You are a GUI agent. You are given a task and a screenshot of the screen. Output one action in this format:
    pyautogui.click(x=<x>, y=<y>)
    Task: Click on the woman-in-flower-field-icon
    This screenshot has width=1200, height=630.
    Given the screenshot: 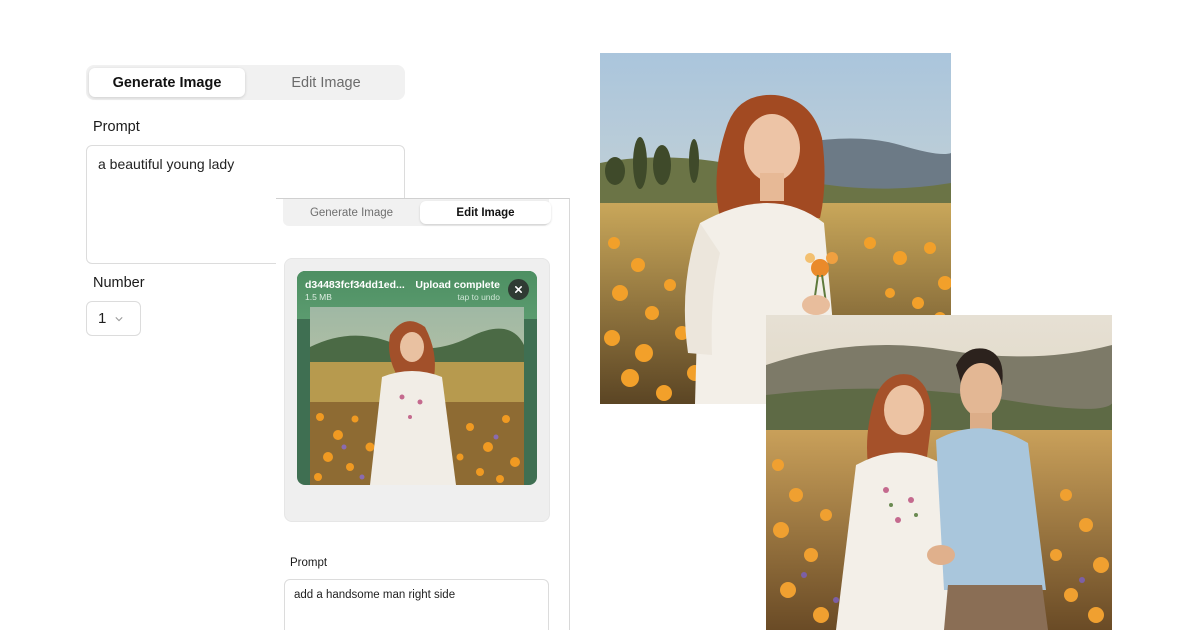 What is the action you would take?
    pyautogui.click(x=417, y=396)
    